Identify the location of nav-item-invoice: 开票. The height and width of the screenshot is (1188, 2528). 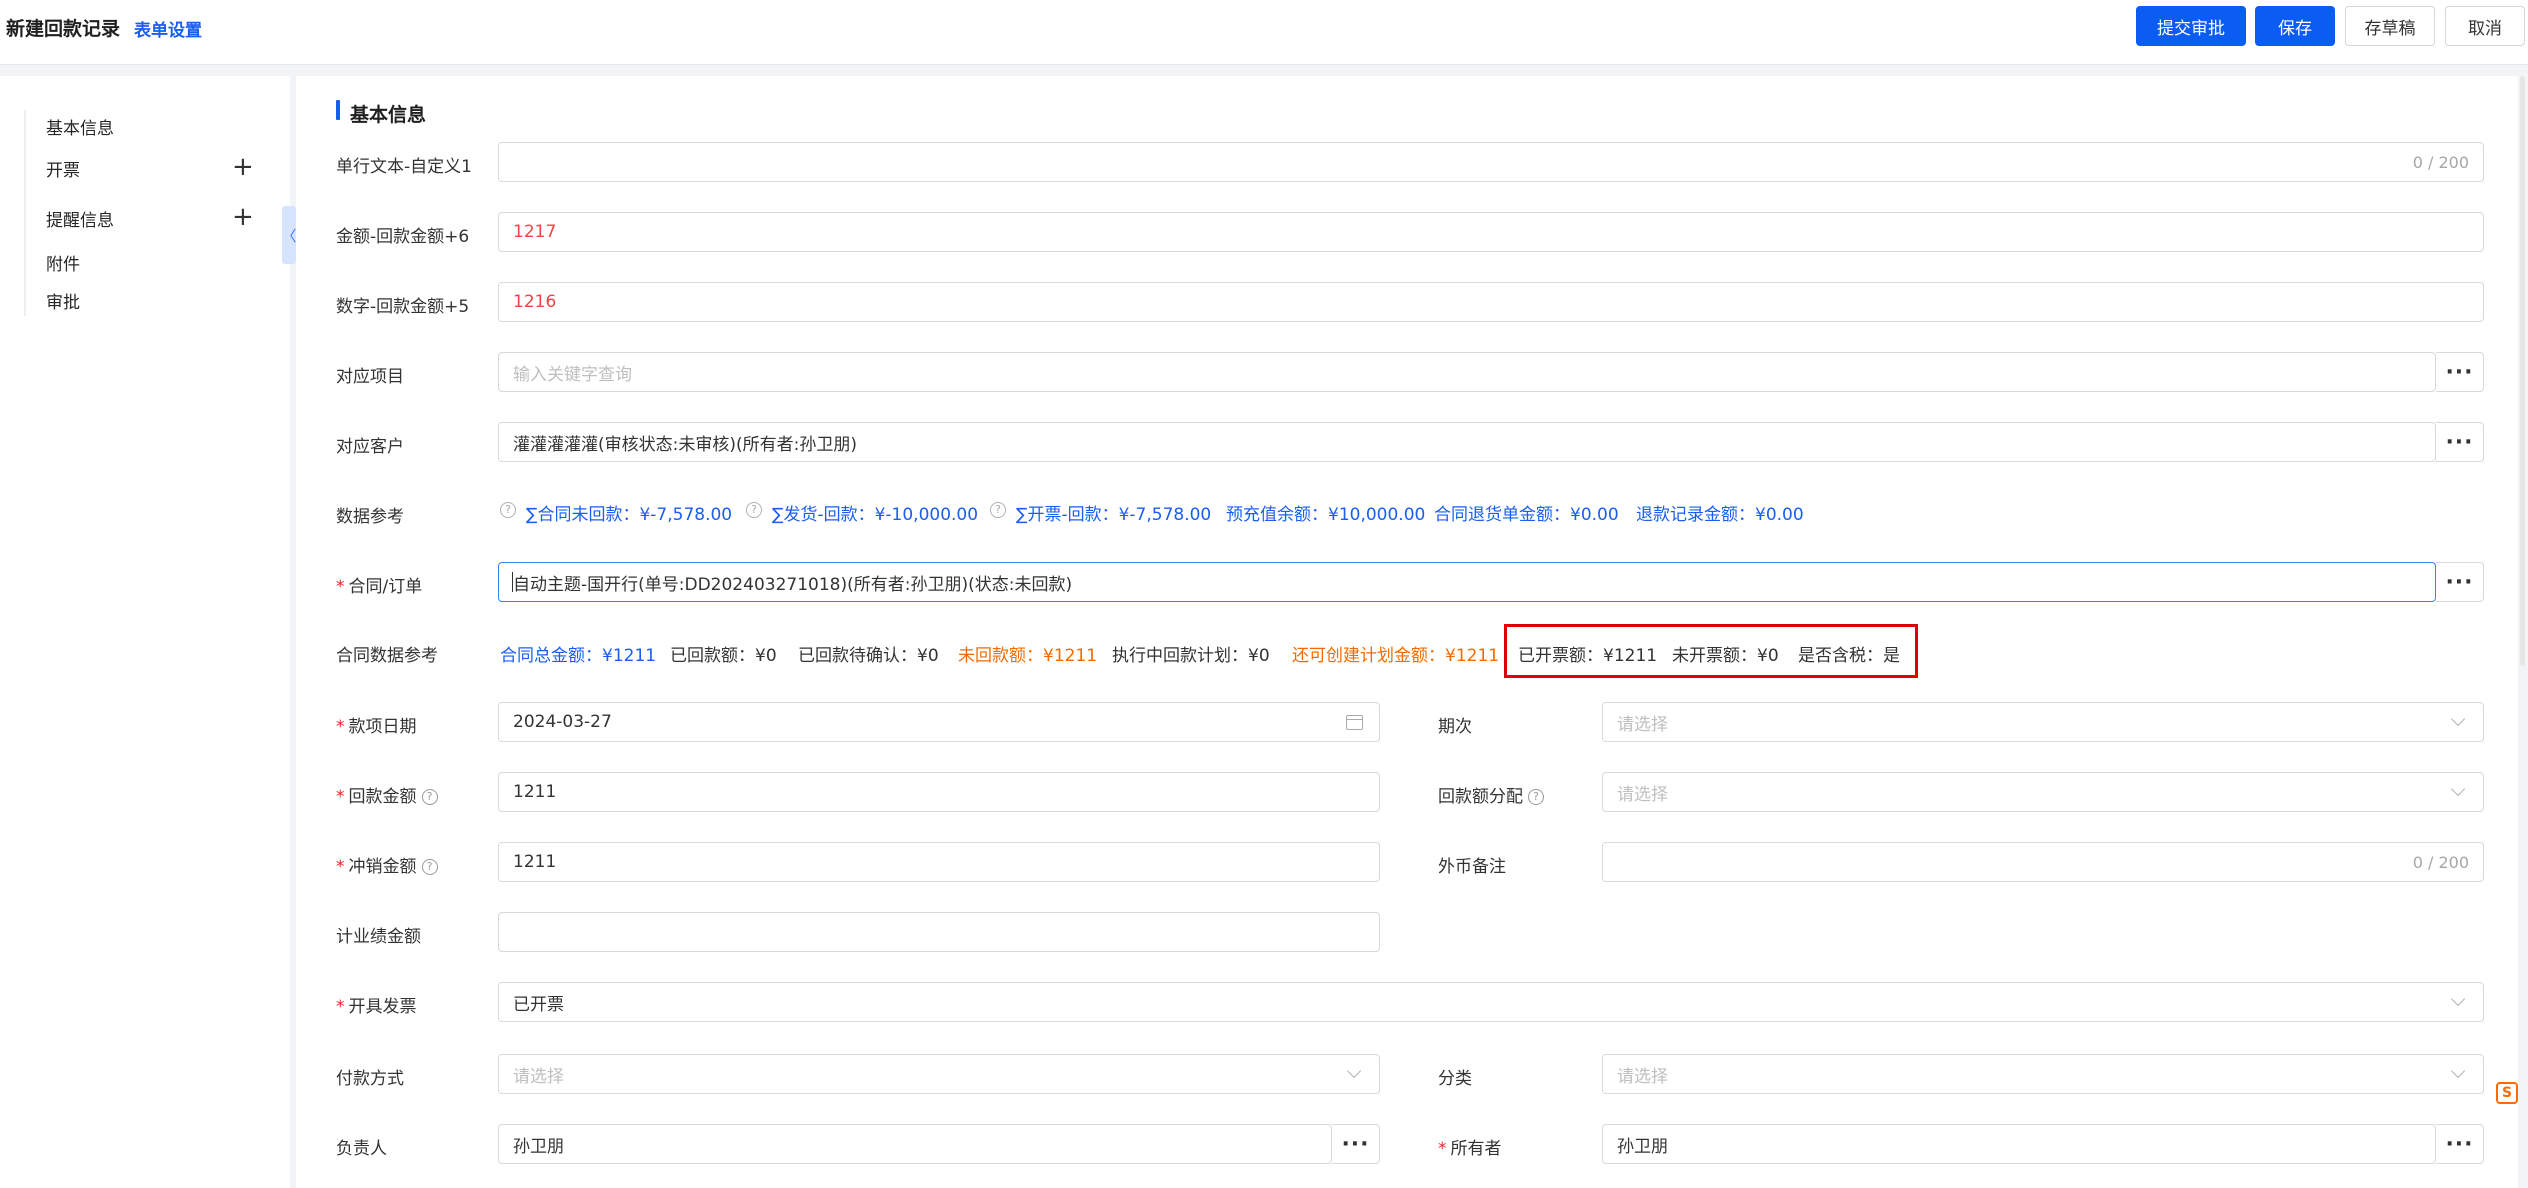
(63, 168).